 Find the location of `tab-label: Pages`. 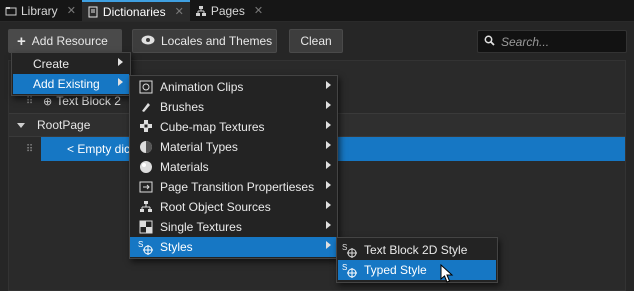

tab-label: Pages is located at coordinates (227, 10).